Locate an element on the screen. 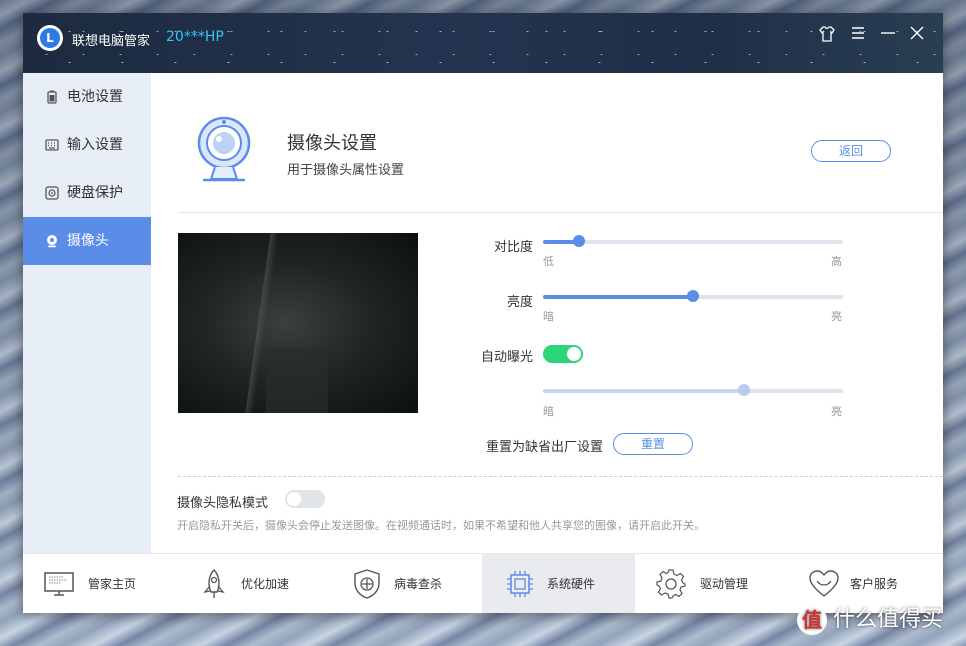 This screenshot has width=966, height=646. exposure-max-label: 亮 is located at coordinates (836, 411).